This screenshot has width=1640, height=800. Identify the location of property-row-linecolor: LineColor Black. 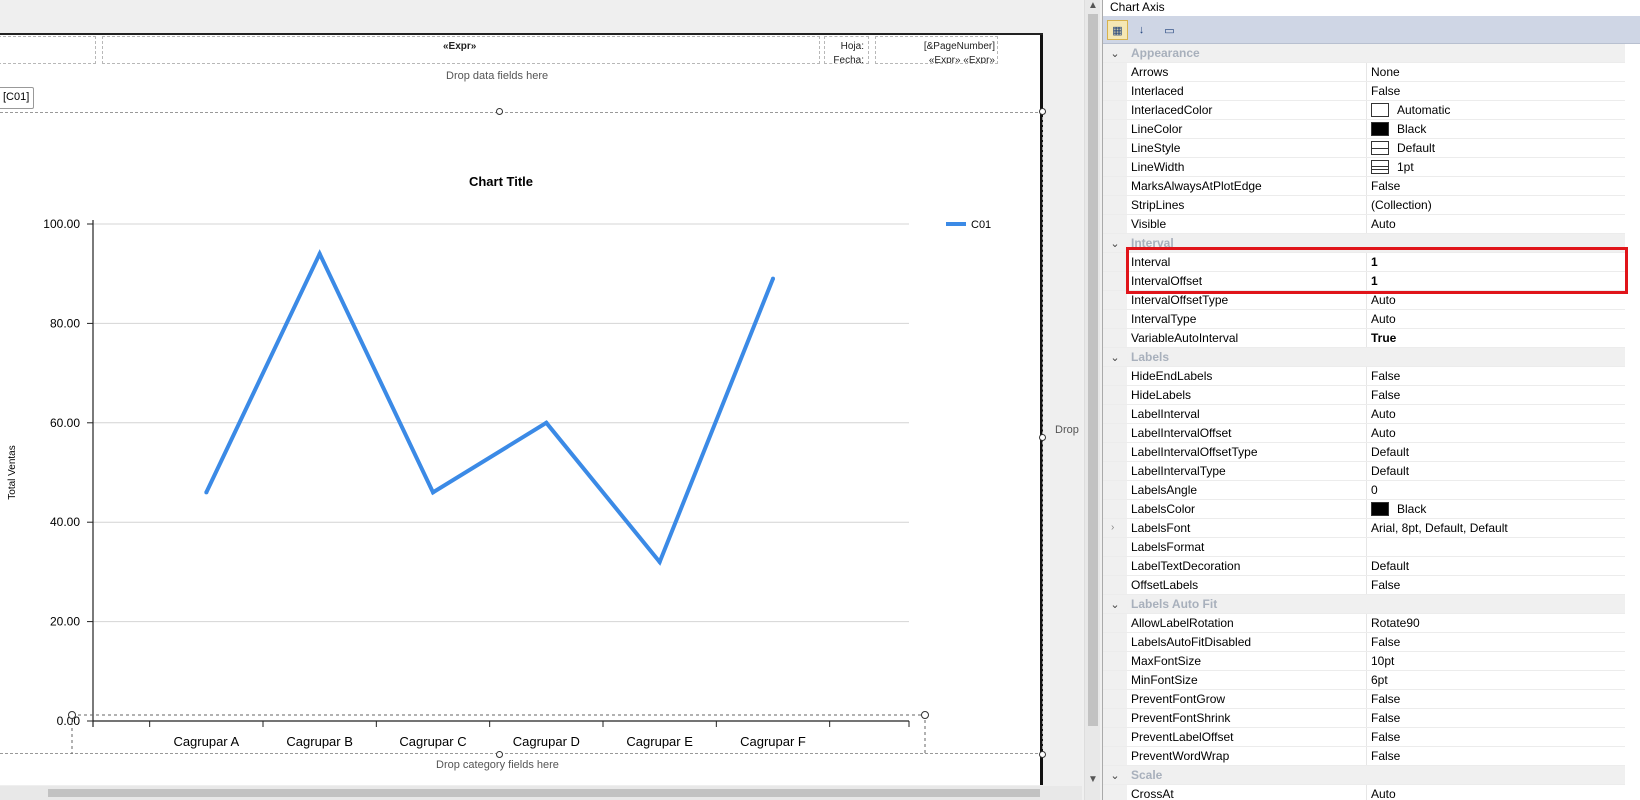
(1364, 129).